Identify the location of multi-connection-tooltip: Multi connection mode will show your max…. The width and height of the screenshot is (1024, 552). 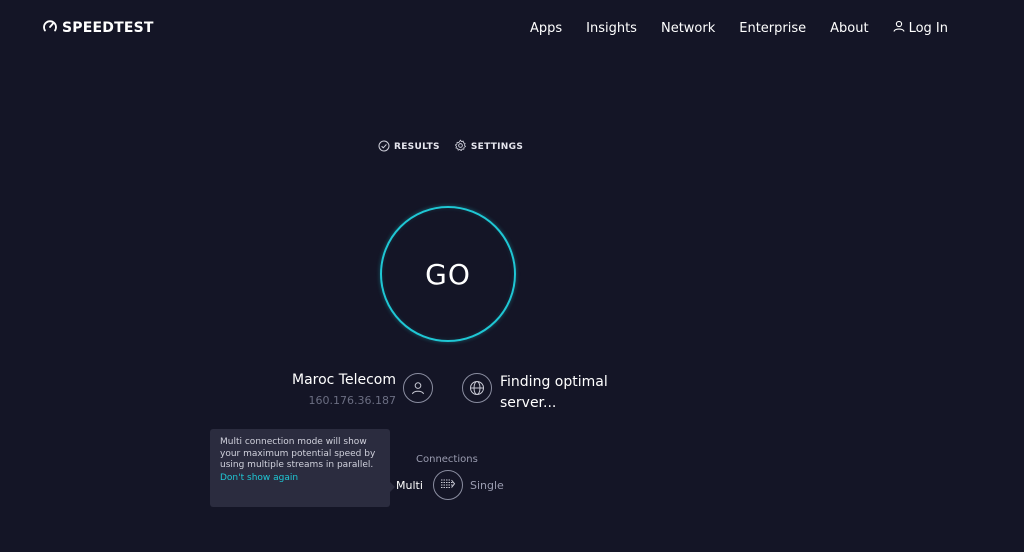
(302, 468).